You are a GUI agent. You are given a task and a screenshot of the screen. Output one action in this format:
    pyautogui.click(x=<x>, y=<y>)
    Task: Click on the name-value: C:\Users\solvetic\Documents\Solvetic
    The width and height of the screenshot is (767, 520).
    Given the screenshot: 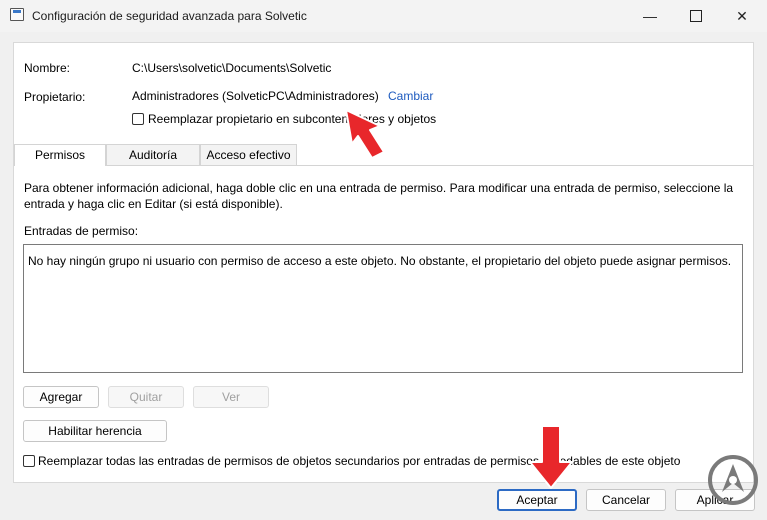 What is the action you would take?
    pyautogui.click(x=231, y=68)
    